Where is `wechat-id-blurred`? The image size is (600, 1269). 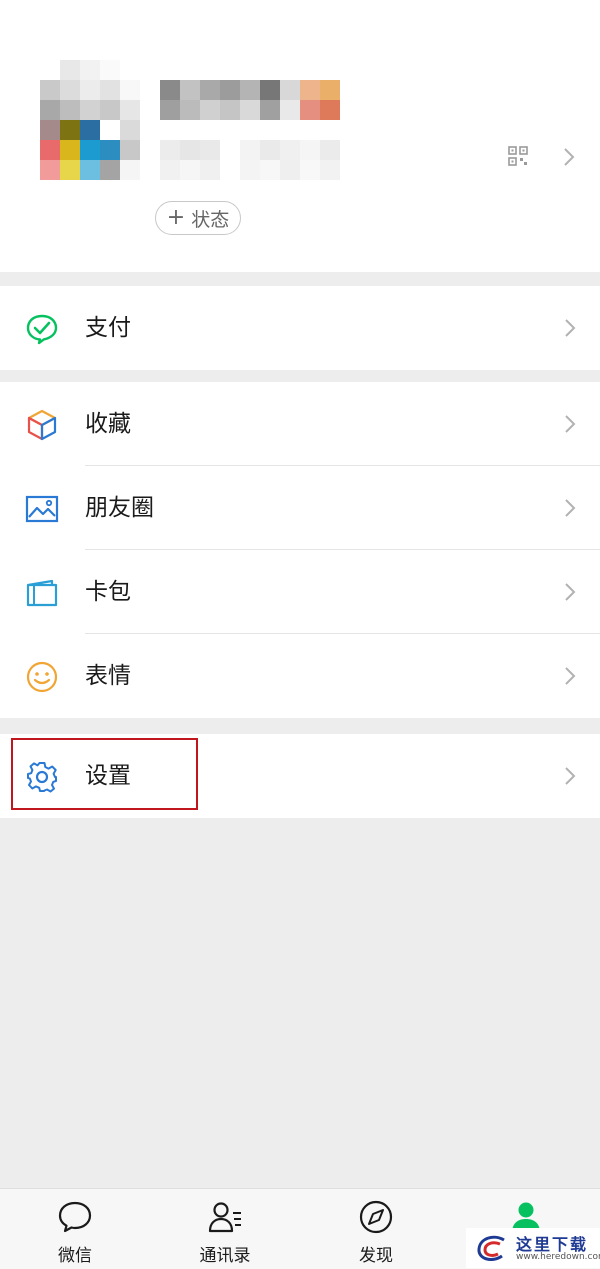 wechat-id-blurred is located at coordinates (260, 160).